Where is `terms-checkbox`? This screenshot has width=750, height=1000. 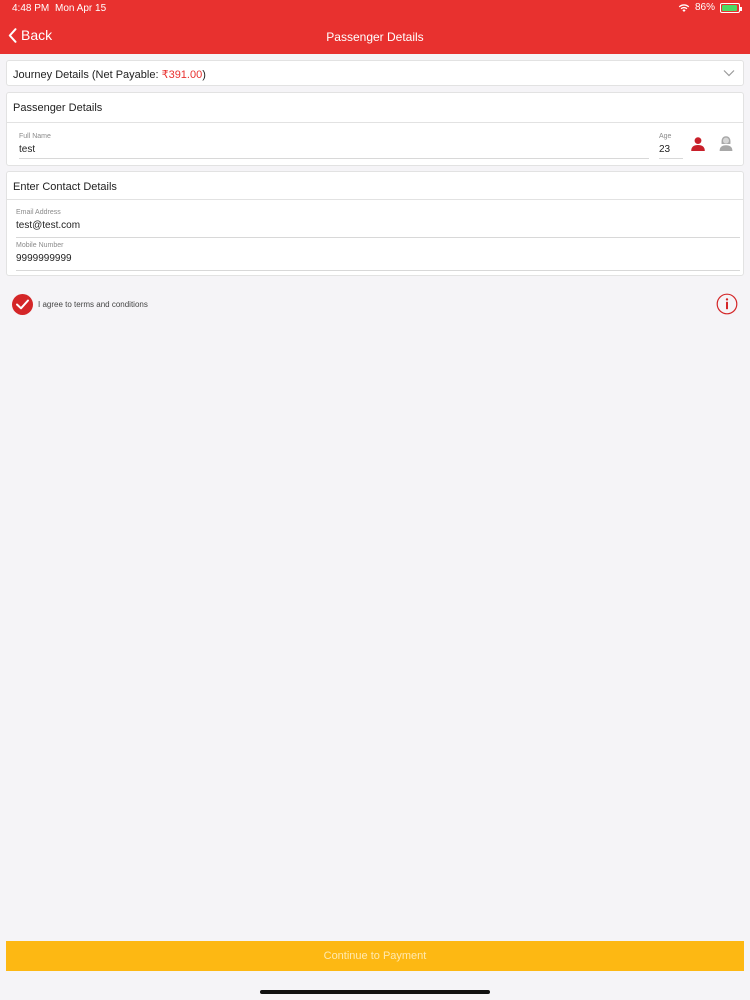 terms-checkbox is located at coordinates (22, 304).